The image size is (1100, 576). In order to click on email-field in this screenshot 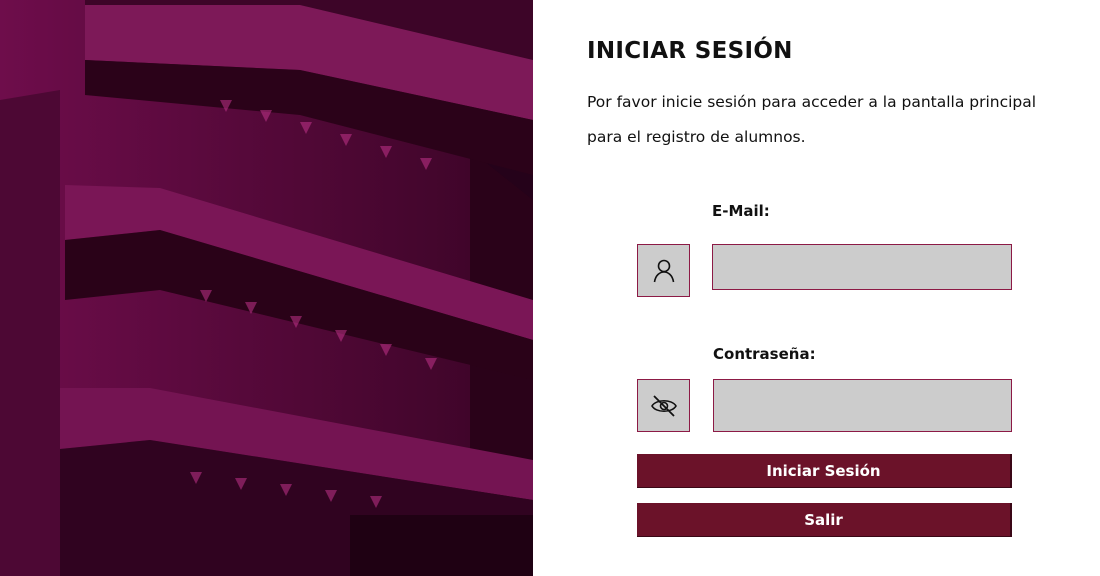, I will do `click(862, 267)`.